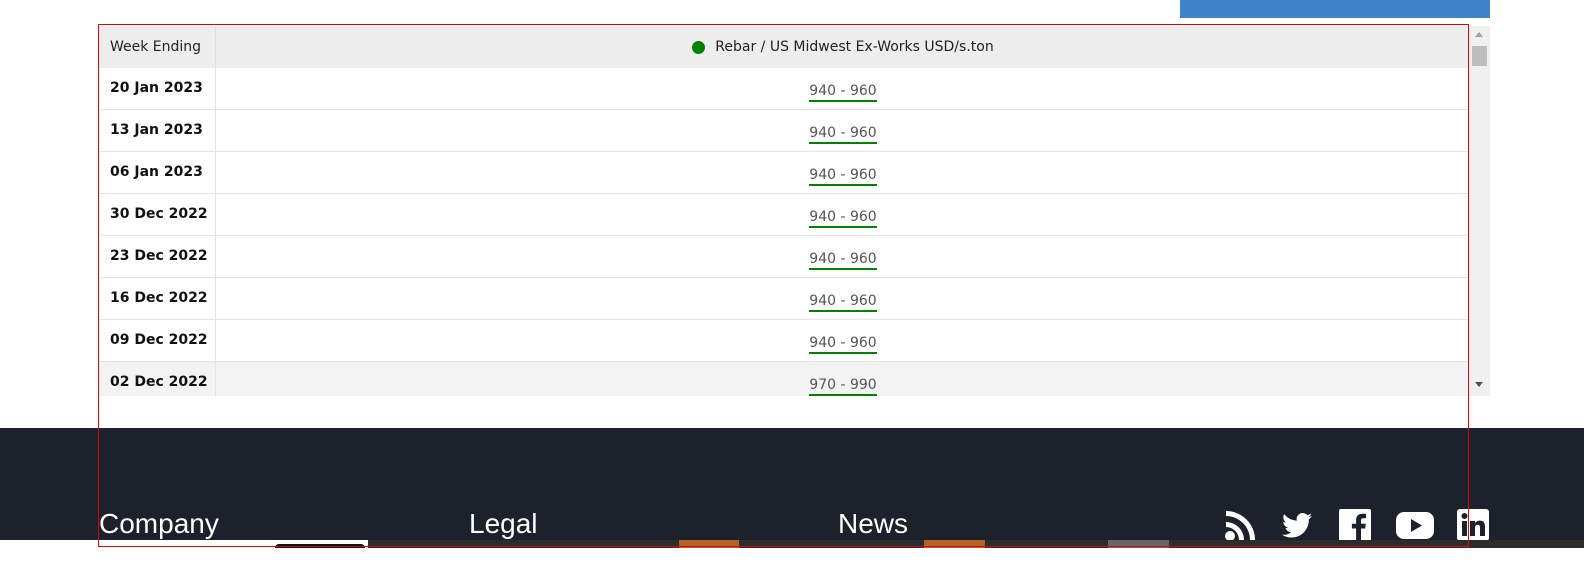 The width and height of the screenshot is (1584, 579). Describe the element at coordinates (157, 47) in the screenshot. I see `week-ending-header: Week Ending` at that location.